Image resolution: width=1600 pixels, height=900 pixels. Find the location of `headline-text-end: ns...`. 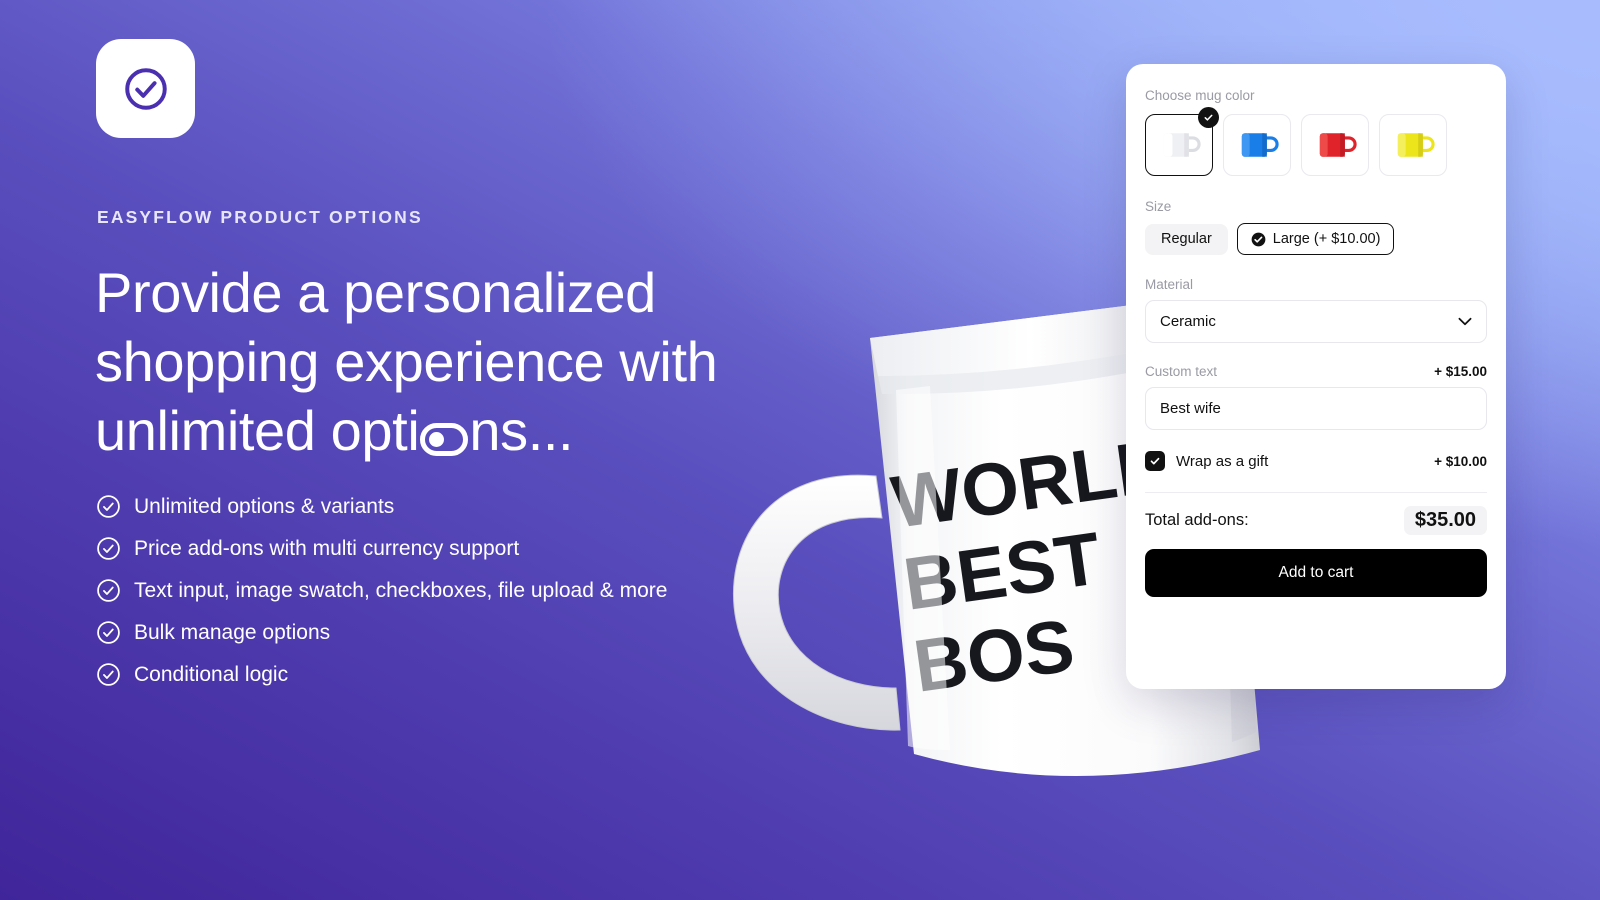

headline-text-end: ns... is located at coordinates (521, 430).